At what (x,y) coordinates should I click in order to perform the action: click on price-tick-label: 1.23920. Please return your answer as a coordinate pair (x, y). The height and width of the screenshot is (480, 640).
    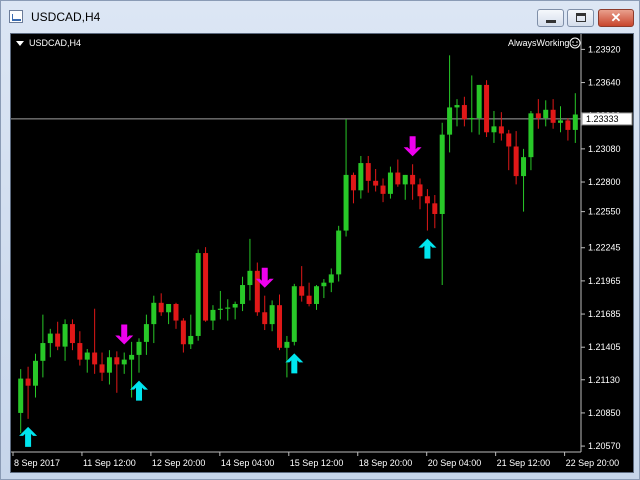
    Looking at the image, I should click on (604, 49).